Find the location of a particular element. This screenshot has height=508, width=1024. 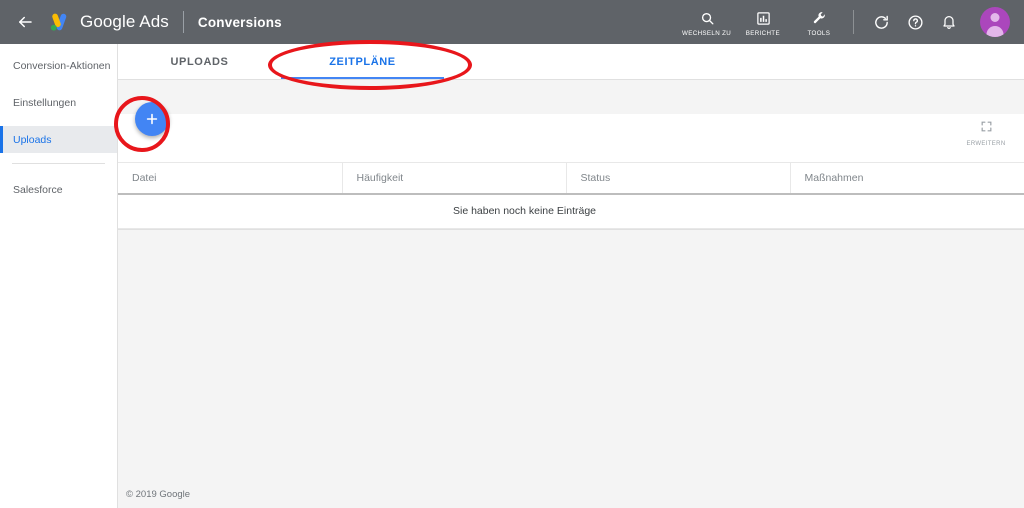

column-header-datei: Datei is located at coordinates (230, 178).